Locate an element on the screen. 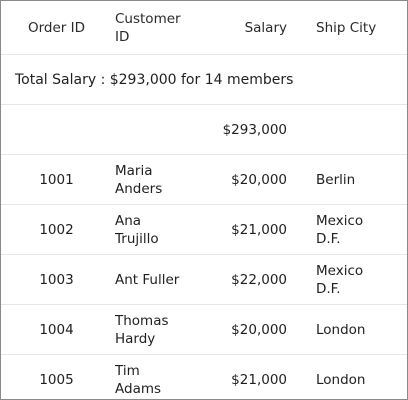 Image resolution: width=408 pixels, height=400 pixels. customer-id-cell: Thomas Hardy is located at coordinates (151, 330).